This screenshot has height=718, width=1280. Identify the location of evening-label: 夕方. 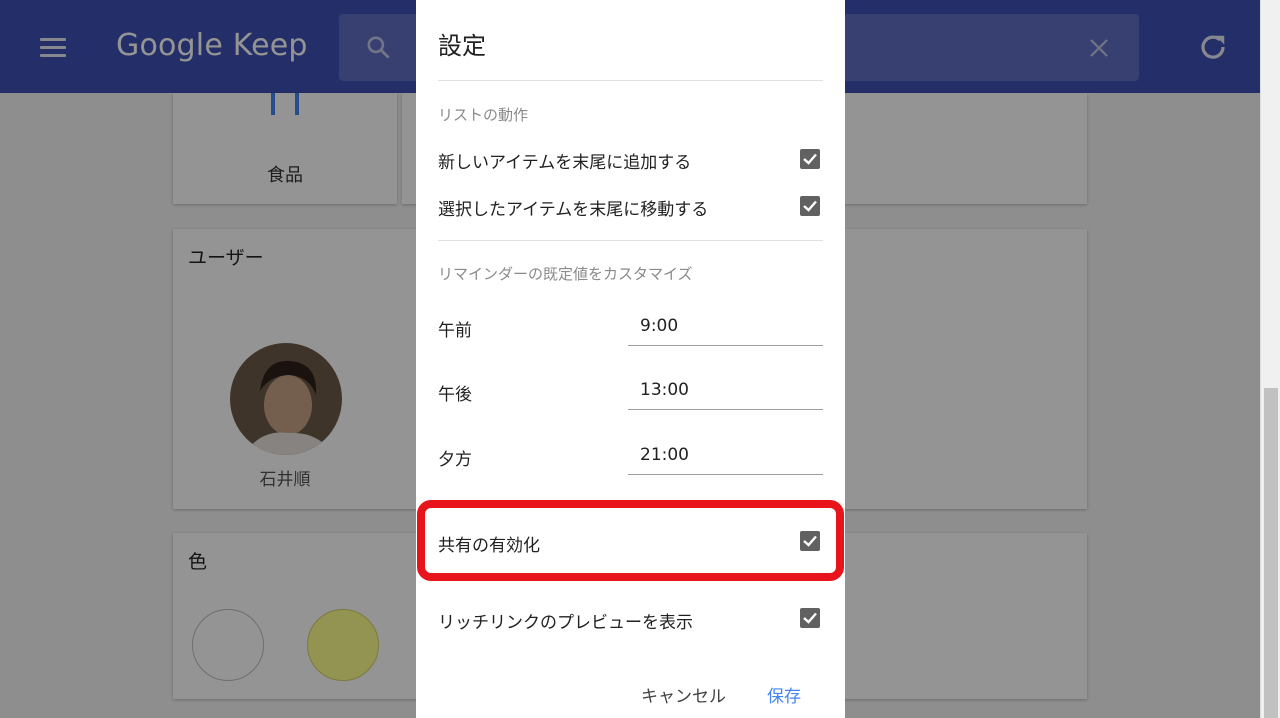
(455, 460).